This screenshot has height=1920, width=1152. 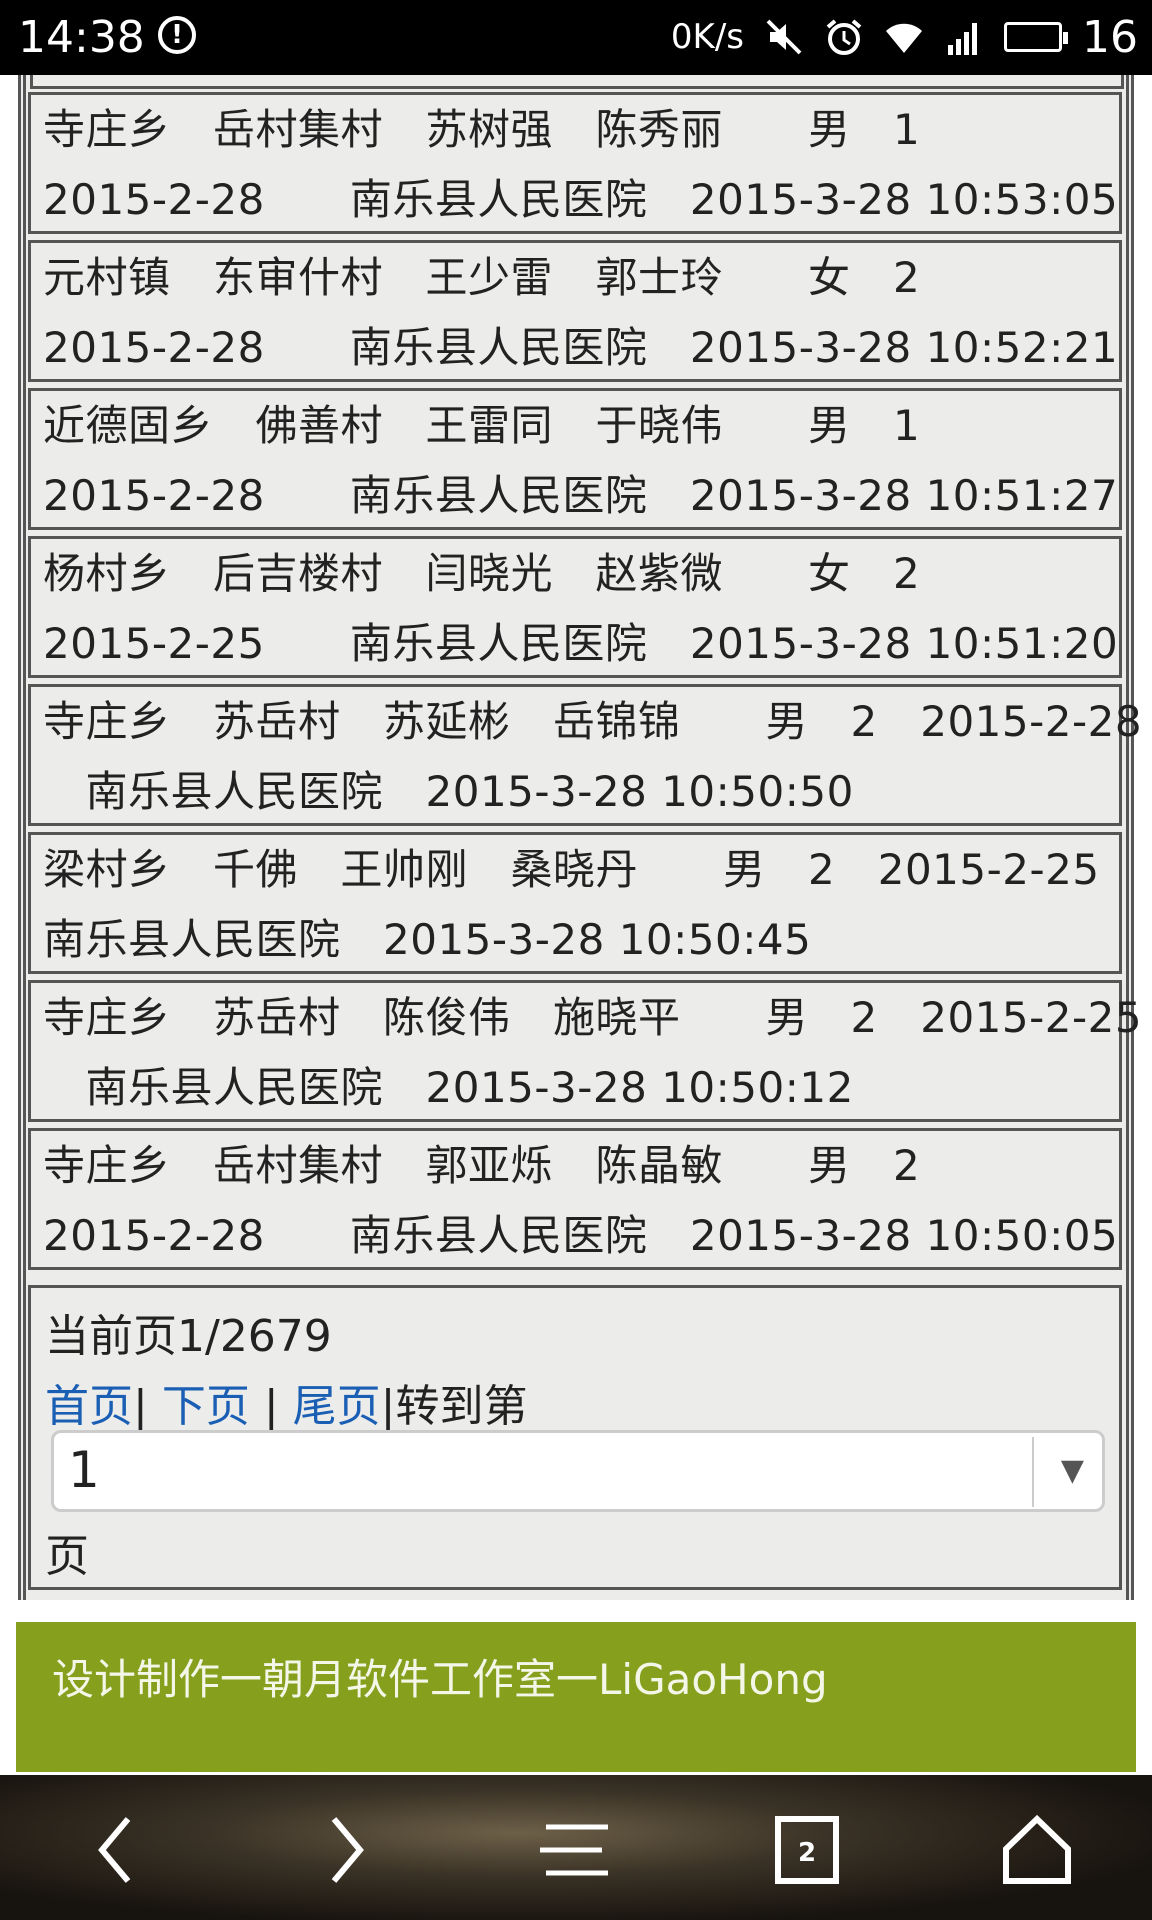 What do you see at coordinates (84, 1470) in the screenshot?
I see `page-select-value: 1` at bounding box center [84, 1470].